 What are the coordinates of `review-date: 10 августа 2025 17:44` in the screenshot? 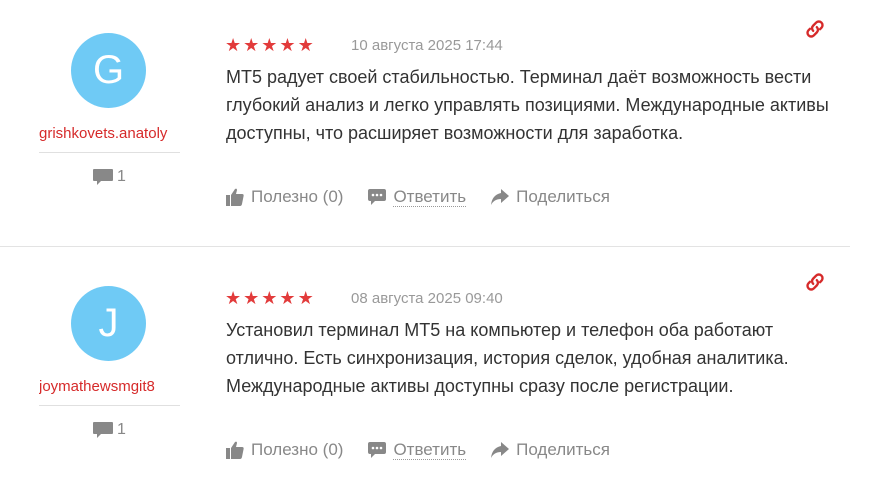 It's located at (427, 45).